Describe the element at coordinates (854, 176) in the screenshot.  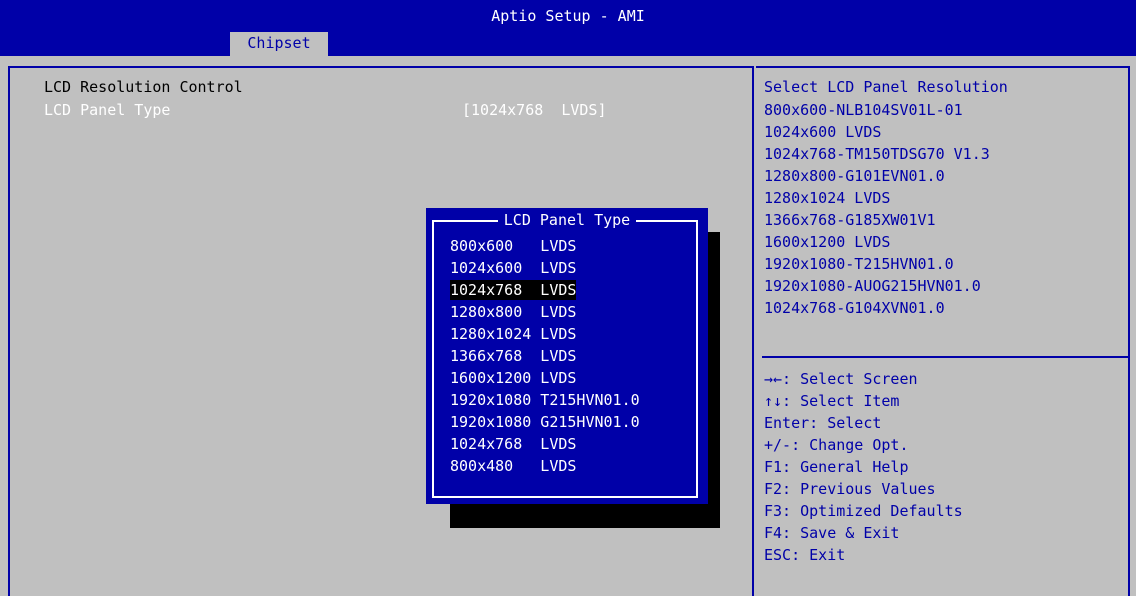
I see `help-line: 1280x800-G101EVN01.0` at that location.